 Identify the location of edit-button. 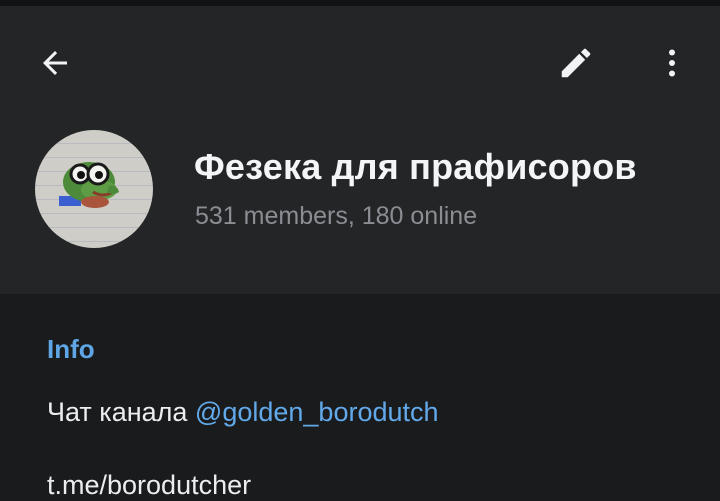
(576, 63).